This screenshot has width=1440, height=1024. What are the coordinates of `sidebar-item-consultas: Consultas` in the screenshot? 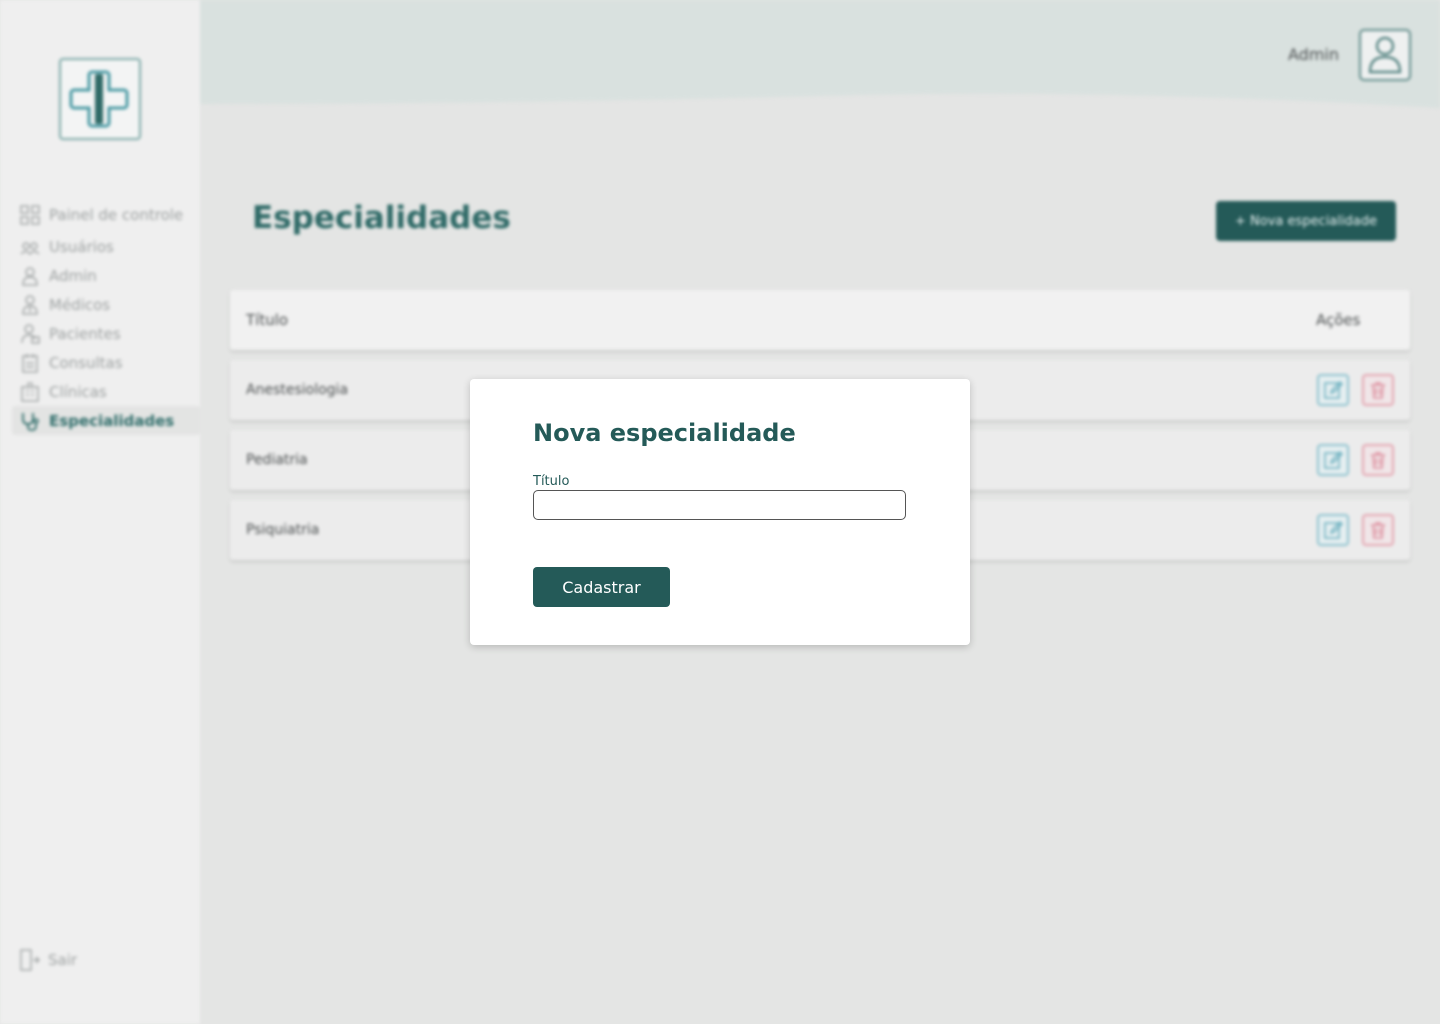 It's located at (106, 362).